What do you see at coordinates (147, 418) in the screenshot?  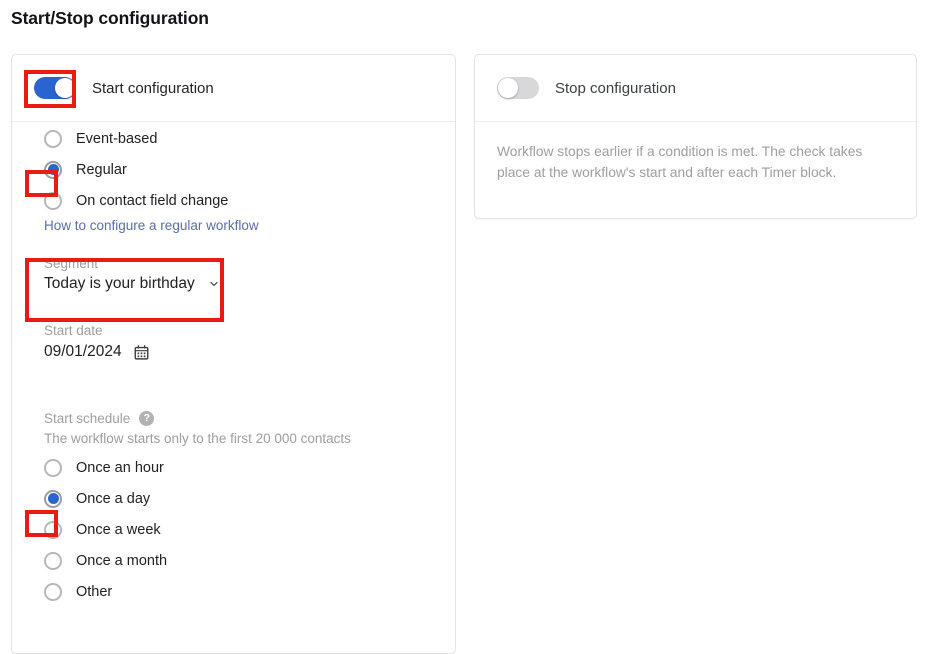 I see `help-circle-icon: ?` at bounding box center [147, 418].